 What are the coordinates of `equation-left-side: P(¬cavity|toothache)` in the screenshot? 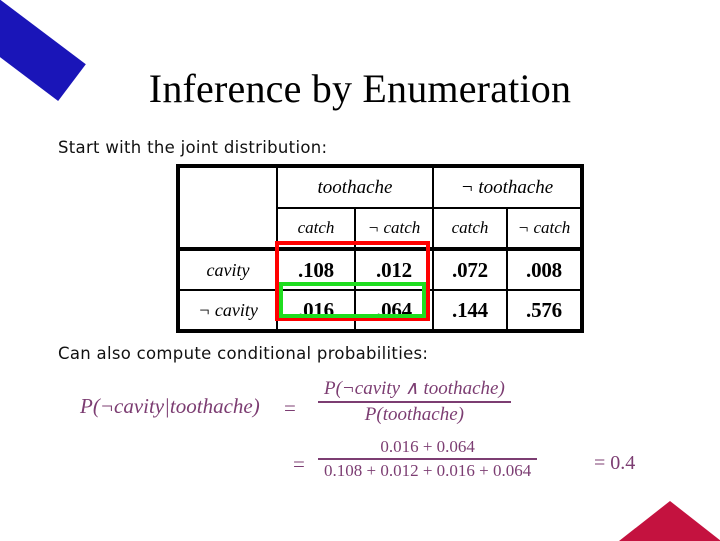 It's located at (170, 406).